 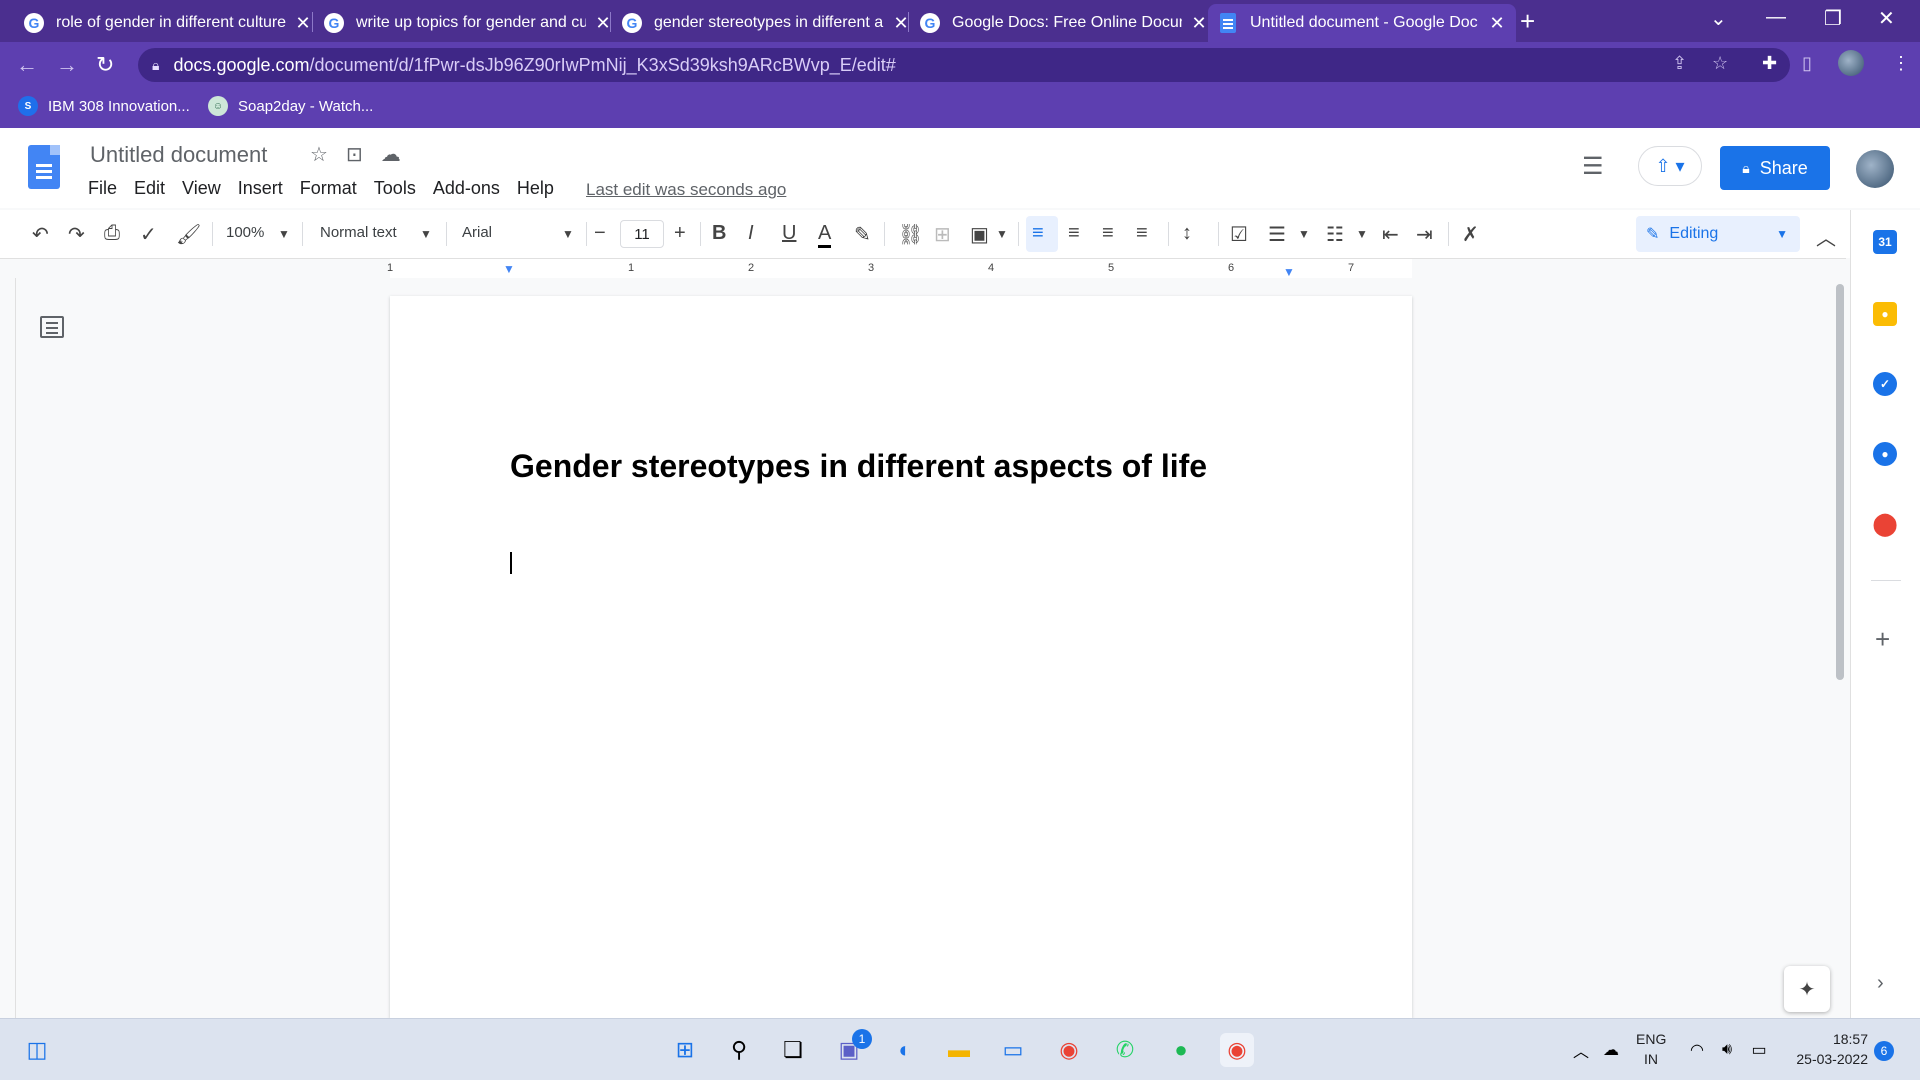 What do you see at coordinates (1237, 1050) in the screenshot?
I see `chrome-profile-icon: ◉` at bounding box center [1237, 1050].